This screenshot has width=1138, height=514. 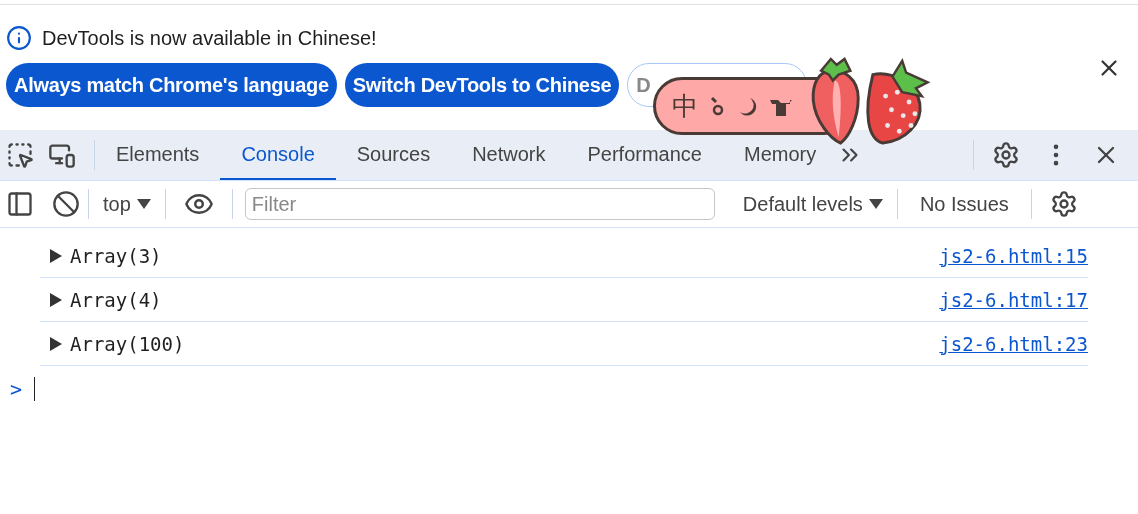 What do you see at coordinates (1013, 299) in the screenshot?
I see `source-link: js2-6.html:17` at bounding box center [1013, 299].